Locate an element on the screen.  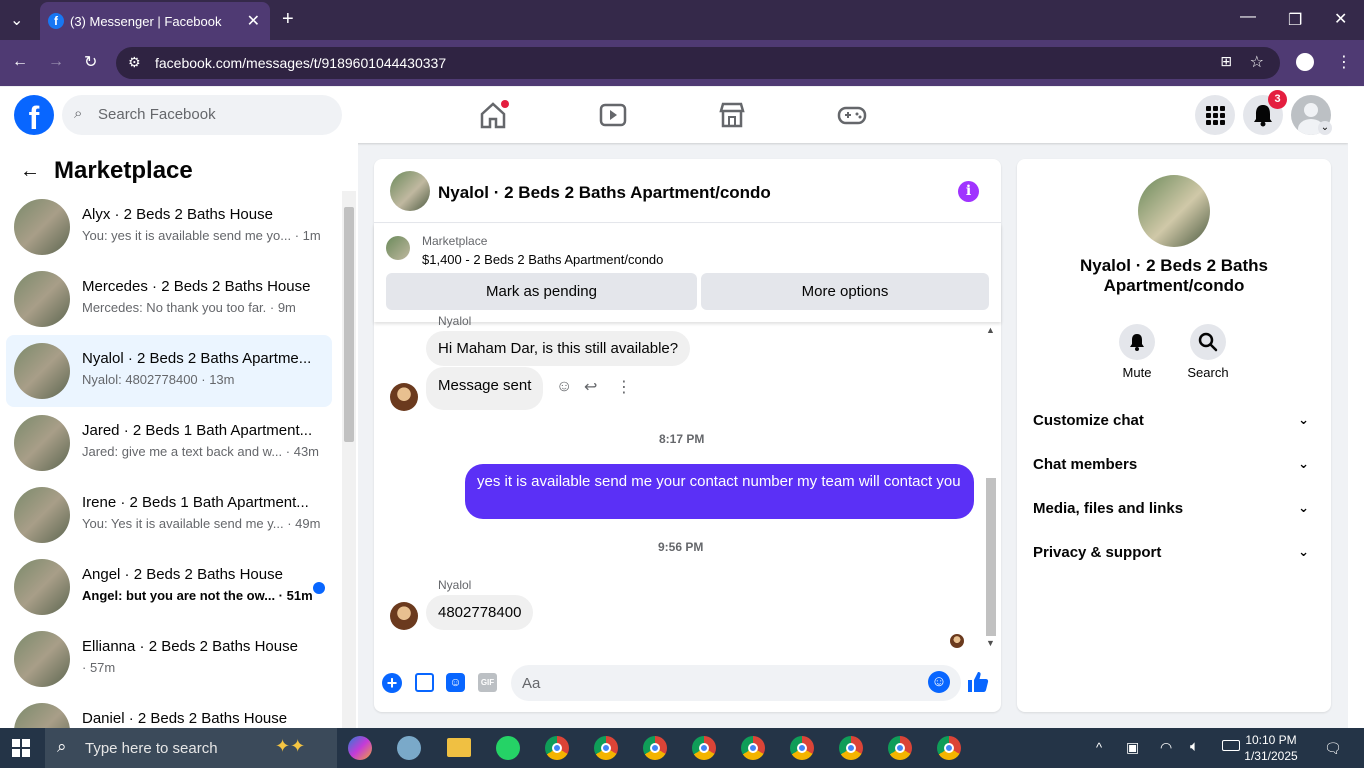
install-app-icon: ⊞ is located at coordinates (1226, 61).